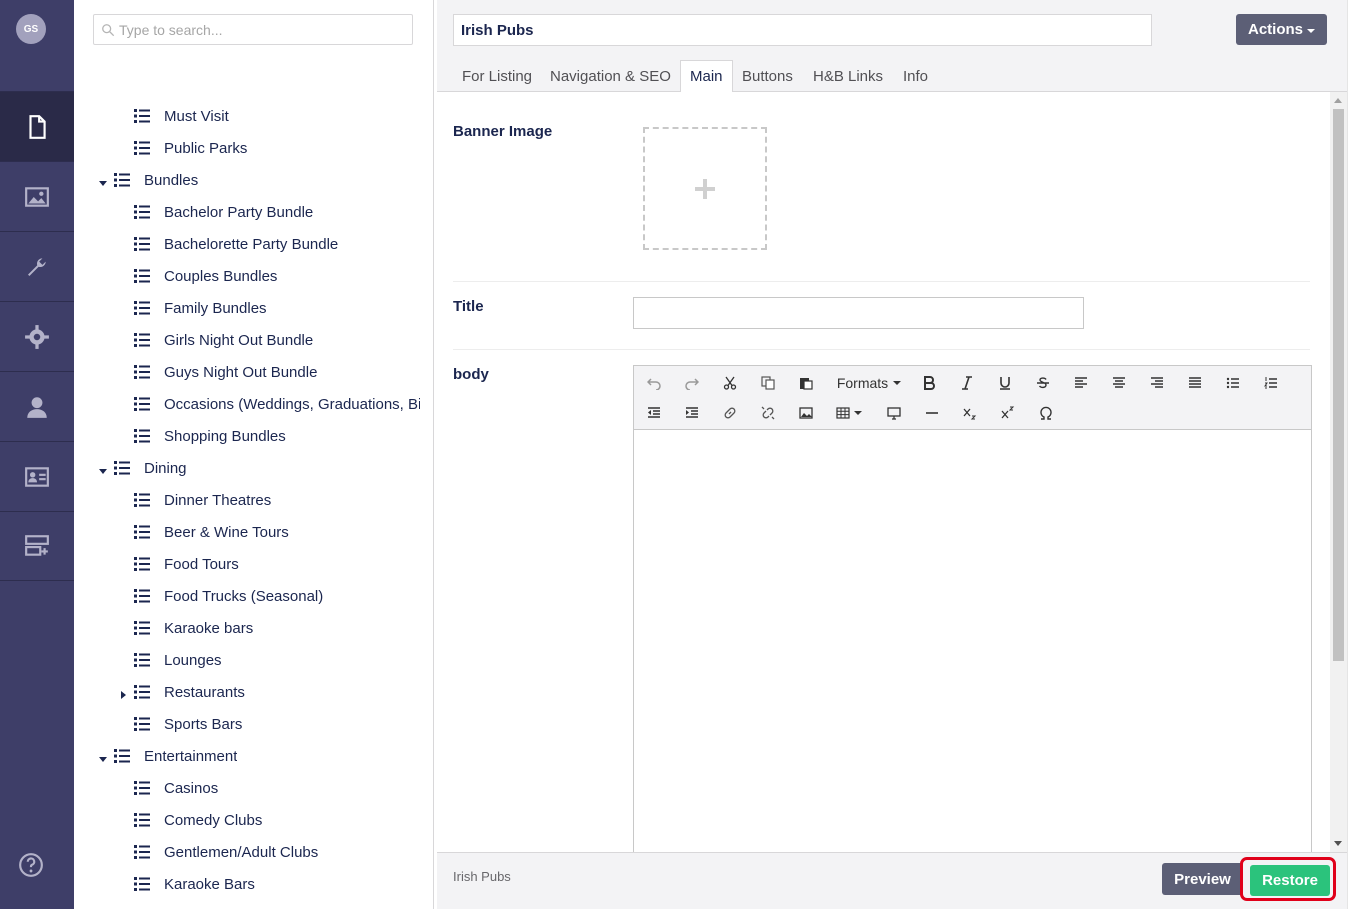 The width and height of the screenshot is (1353, 909). What do you see at coordinates (170, 660) in the screenshot?
I see `tree-node: Lounges` at bounding box center [170, 660].